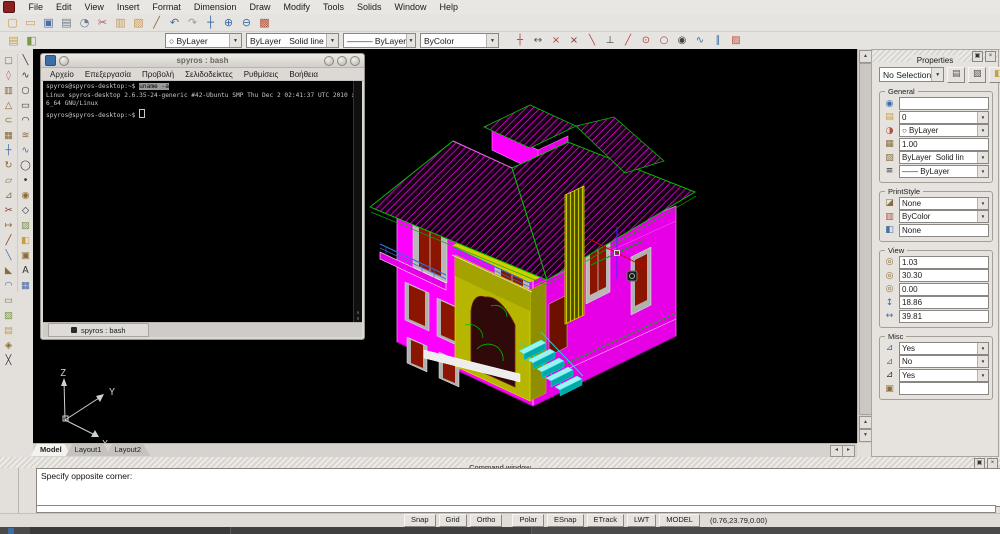 The image size is (1000, 534). What do you see at coordinates (303, 74) in the screenshot?
I see `terminal-menu-item: Βοήθεια` at bounding box center [303, 74].